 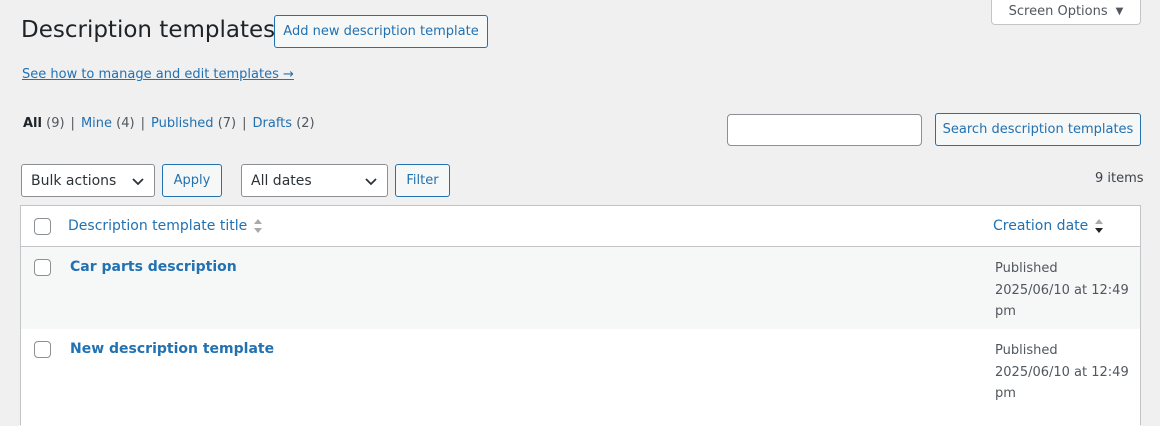 What do you see at coordinates (381, 31) in the screenshot?
I see `add-new-template-button: Add new description template` at bounding box center [381, 31].